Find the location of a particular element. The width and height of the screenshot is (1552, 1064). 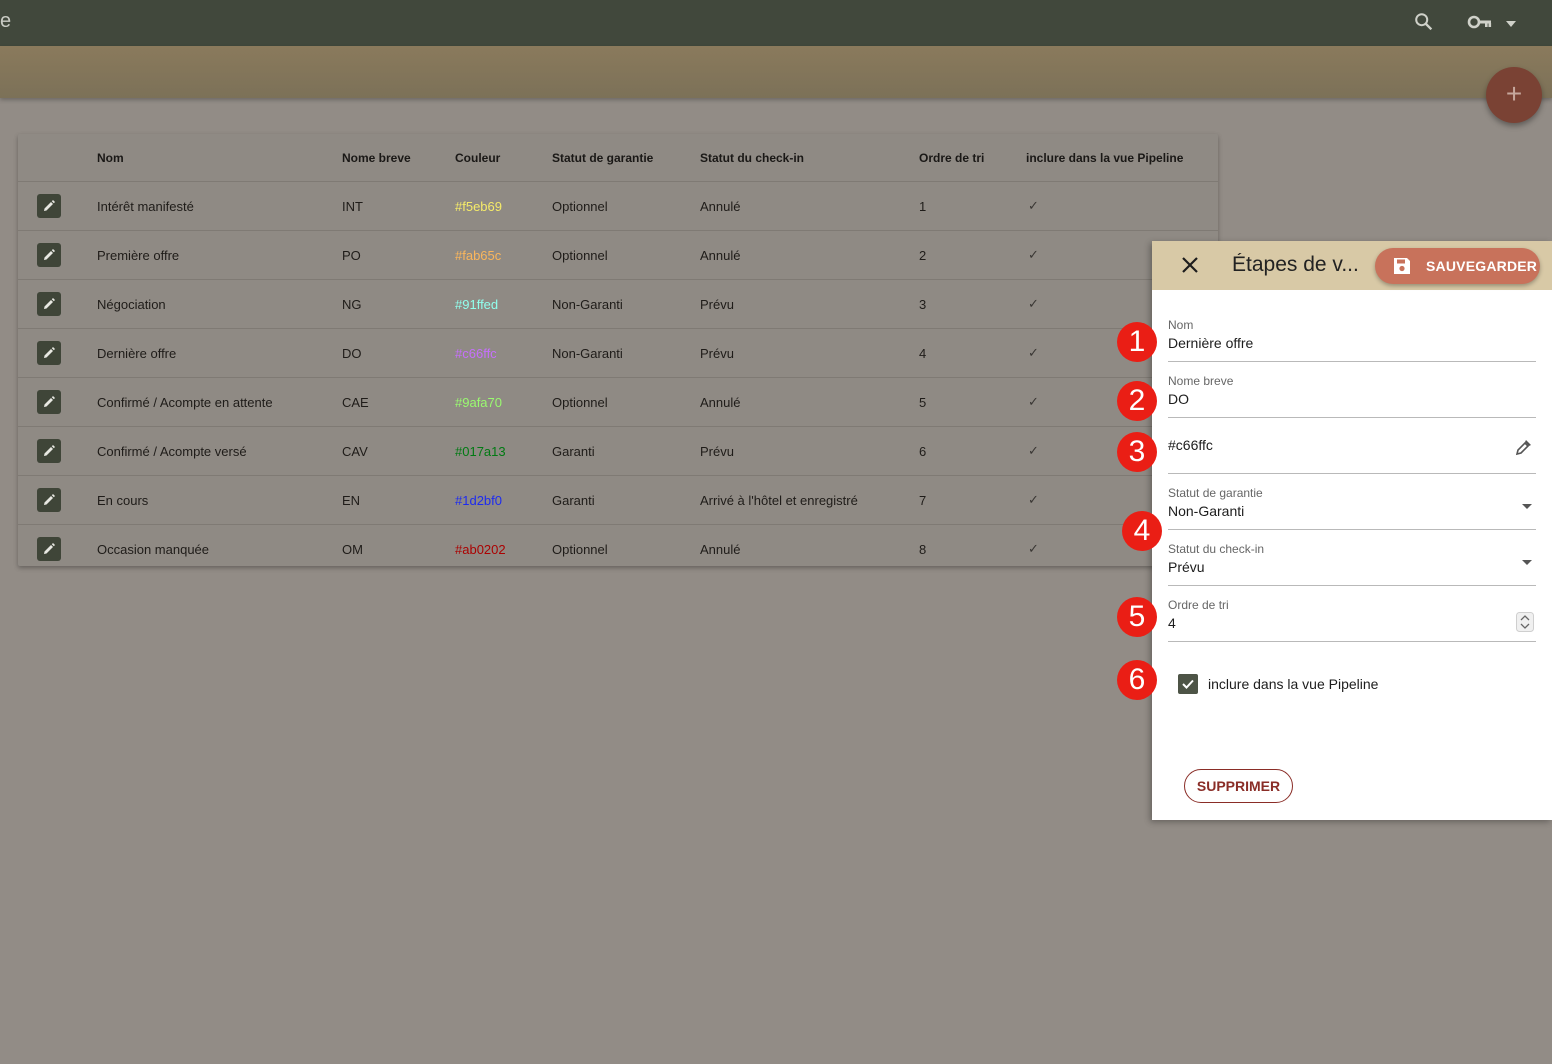

sort-order-field: Ordre de tri 4 is located at coordinates (1352, 620).